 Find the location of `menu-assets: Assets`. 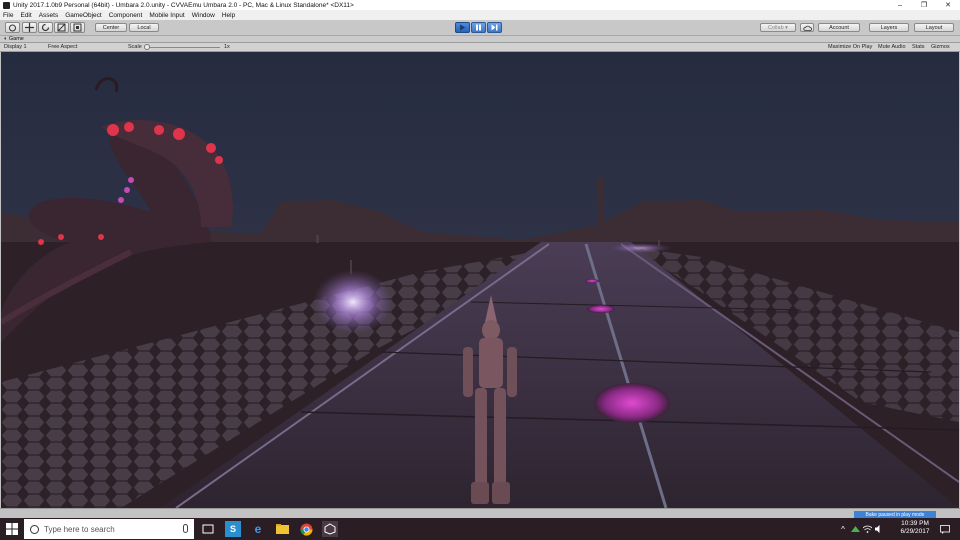

menu-assets: Assets is located at coordinates (49, 15).